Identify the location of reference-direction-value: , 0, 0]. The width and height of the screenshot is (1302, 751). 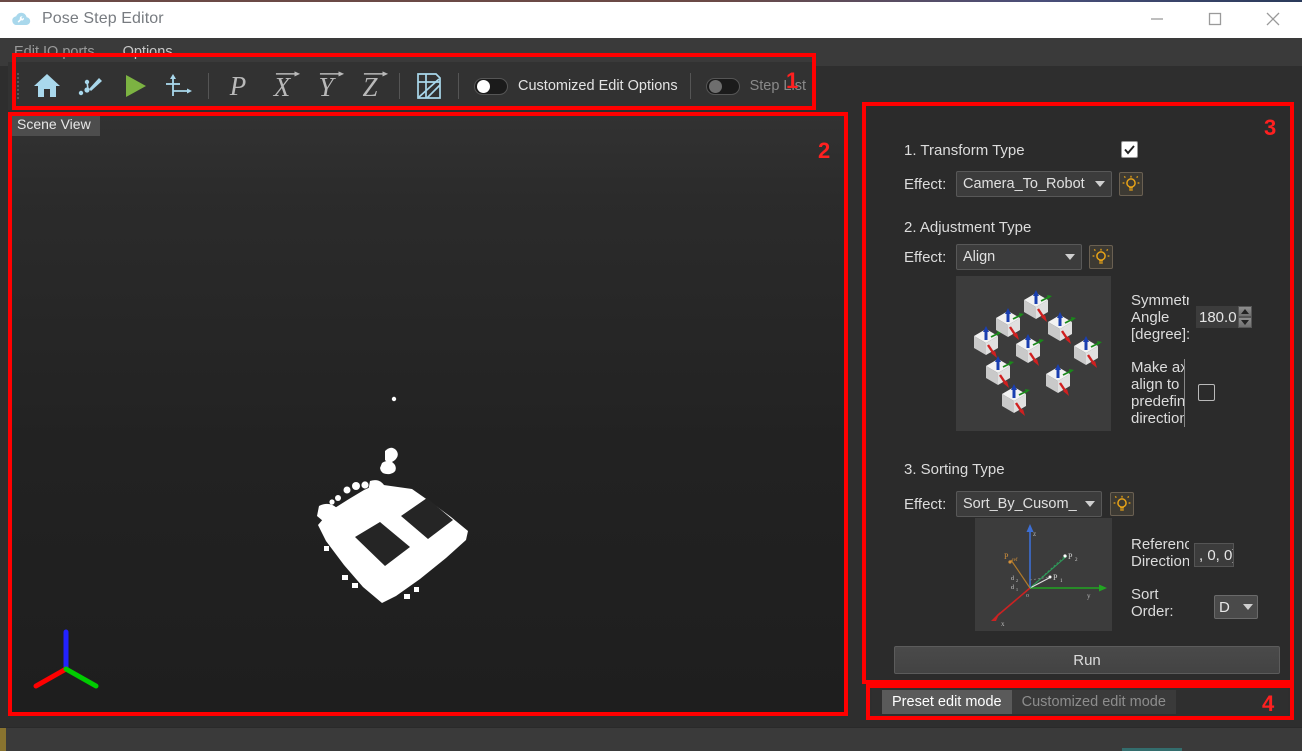
(1214, 555).